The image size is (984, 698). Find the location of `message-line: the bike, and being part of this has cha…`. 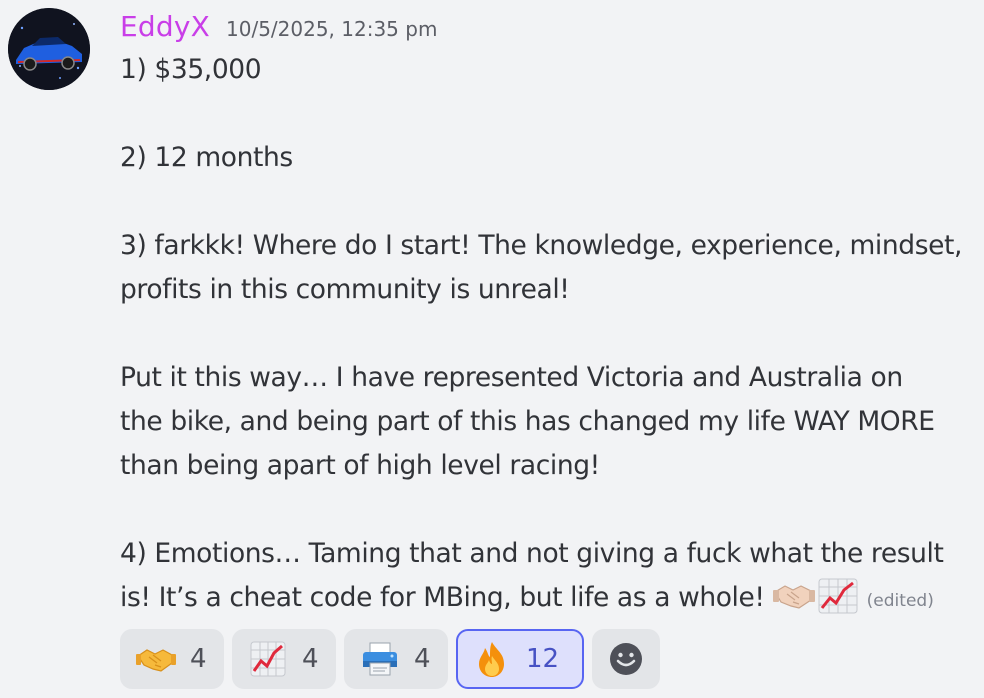

message-line: the bike, and being part of this has cha… is located at coordinates (527, 421).